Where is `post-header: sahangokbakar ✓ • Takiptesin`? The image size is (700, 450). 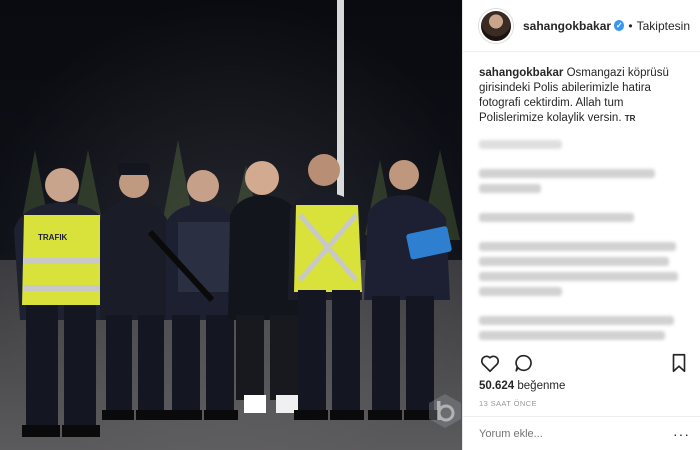 post-header: sahangokbakar ✓ • Takiptesin is located at coordinates (581, 26).